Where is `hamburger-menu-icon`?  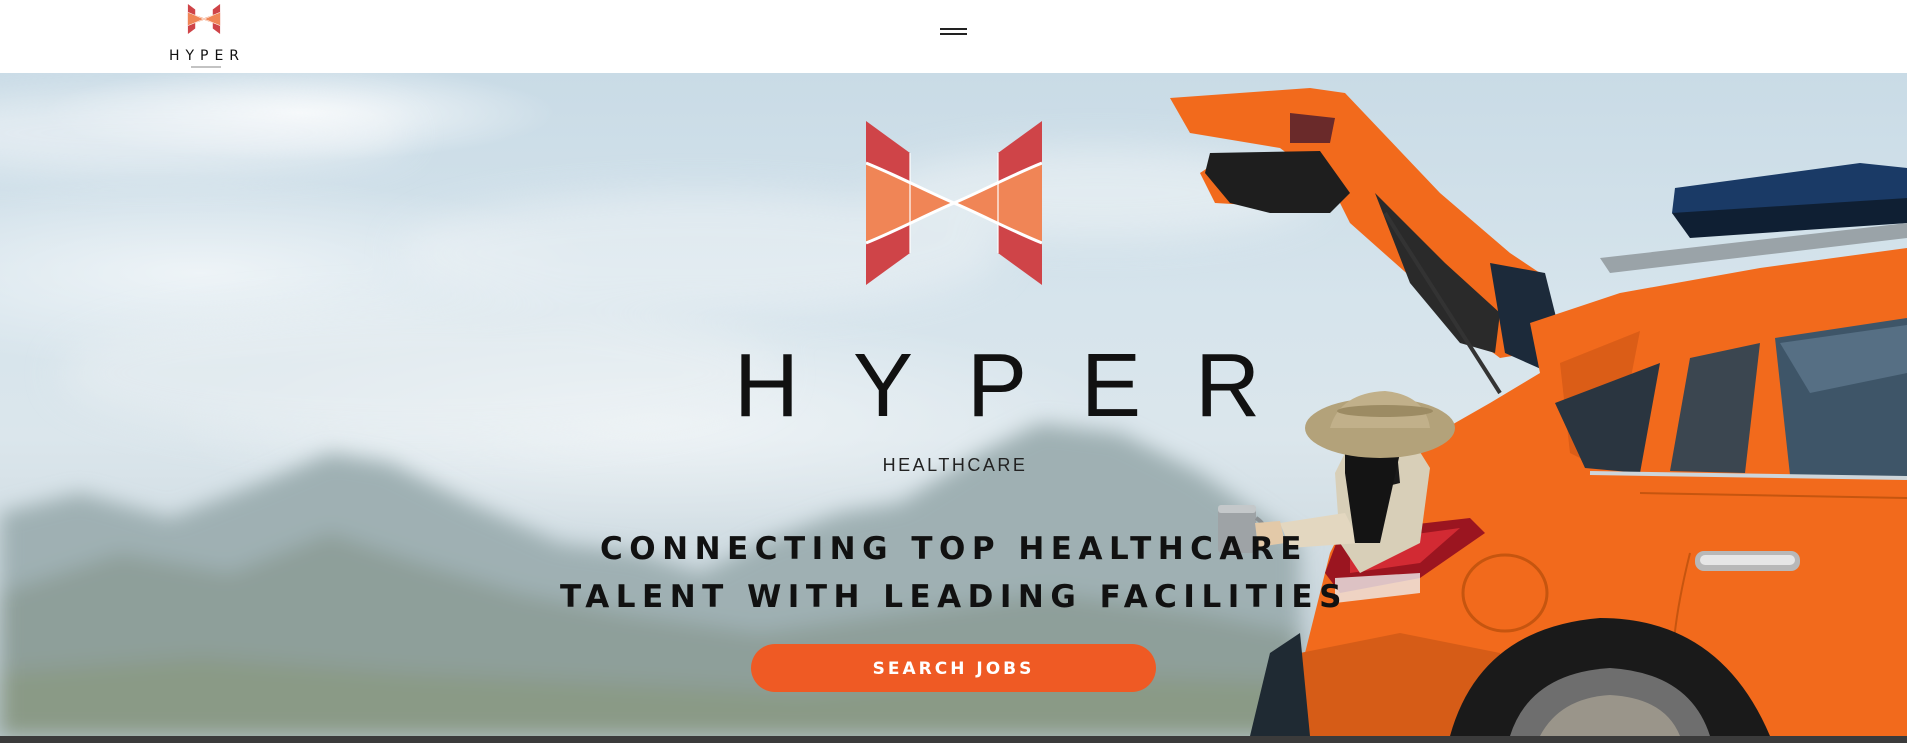 hamburger-menu-icon is located at coordinates (954, 30).